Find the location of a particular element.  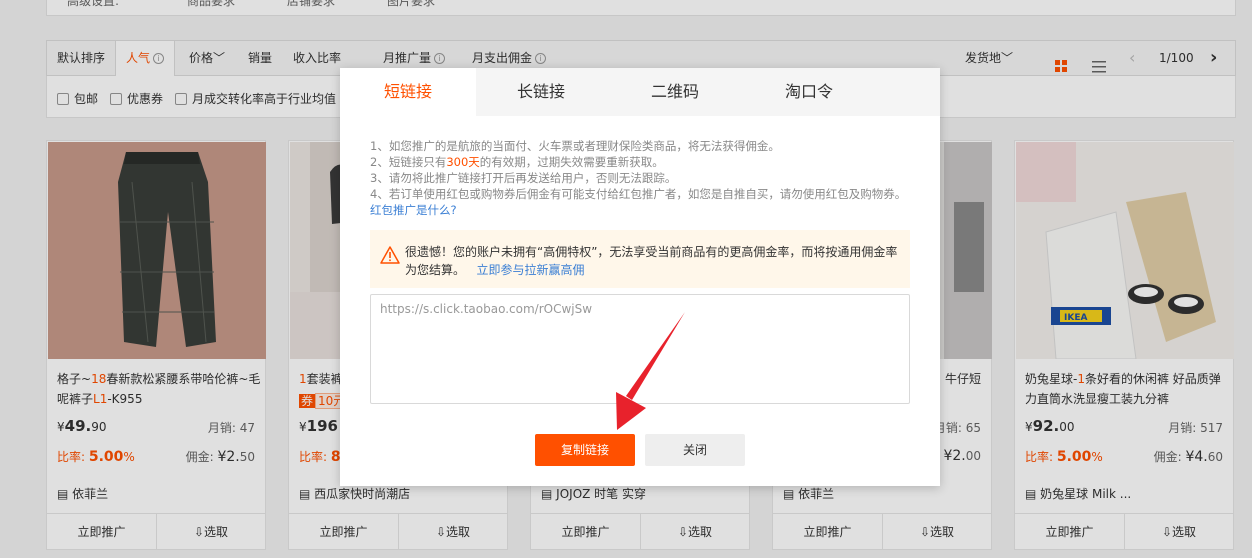

tab-long-link: 长链接 is located at coordinates (541, 92).